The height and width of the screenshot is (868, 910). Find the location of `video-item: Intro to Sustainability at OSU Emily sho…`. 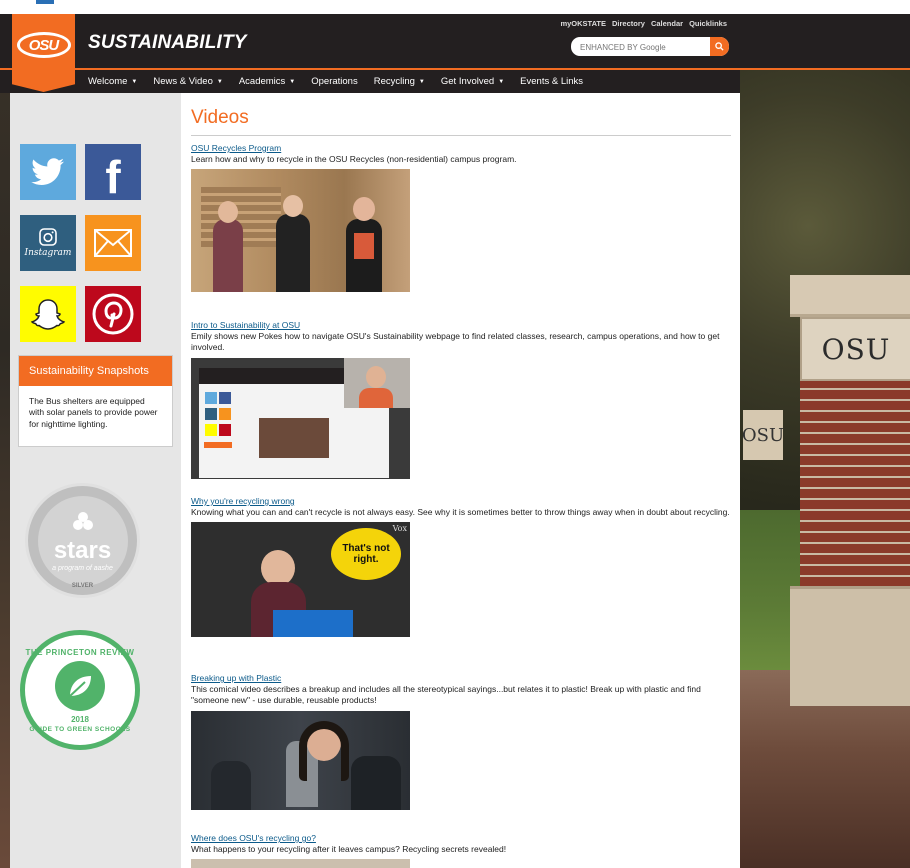

video-item: Intro to Sustainability at OSU Emily sho… is located at coordinates (461, 399).